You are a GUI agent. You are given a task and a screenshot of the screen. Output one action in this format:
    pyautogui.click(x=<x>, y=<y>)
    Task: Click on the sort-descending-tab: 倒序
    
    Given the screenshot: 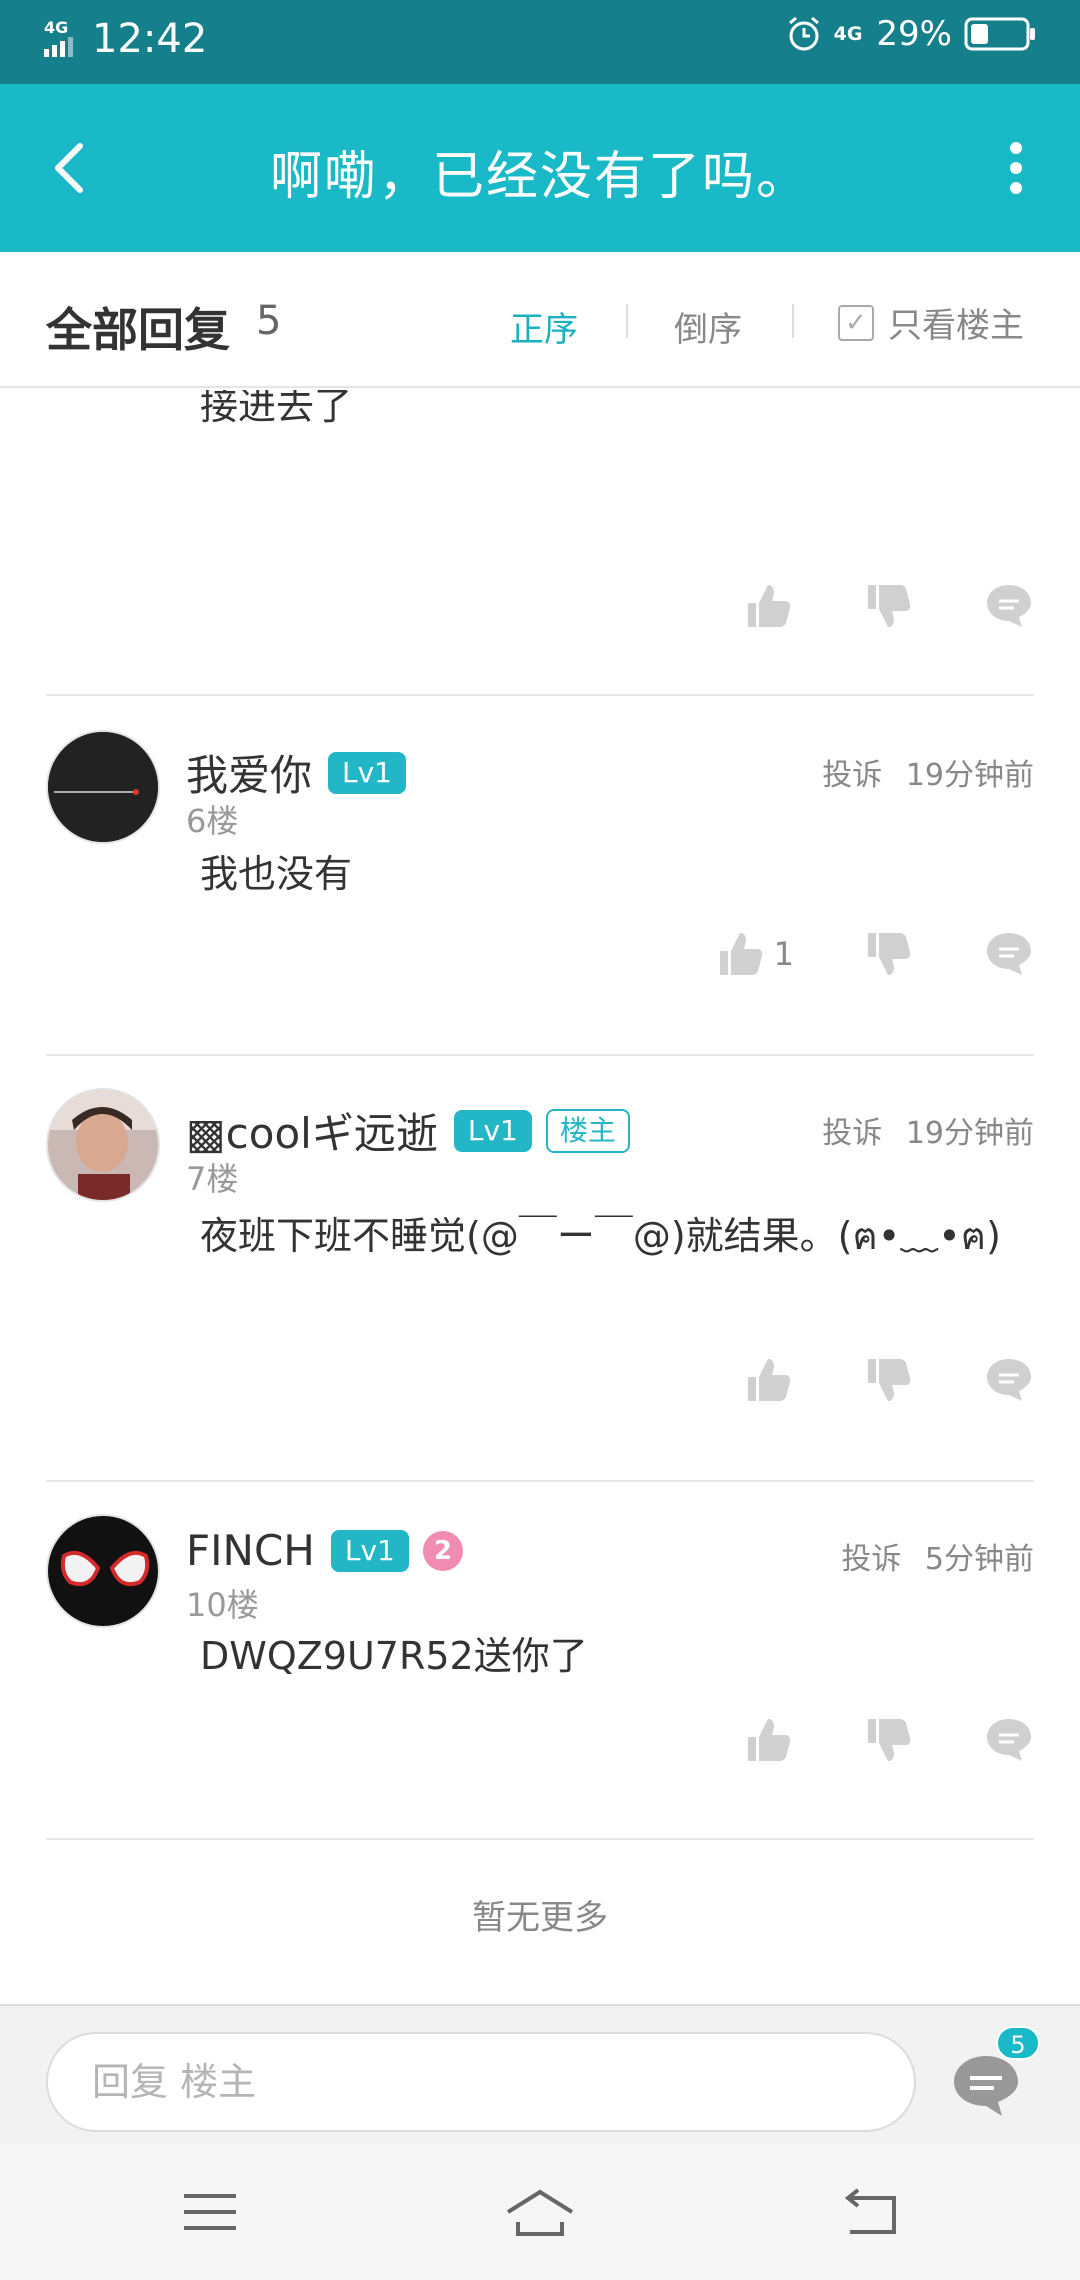 What is the action you would take?
    pyautogui.click(x=708, y=326)
    